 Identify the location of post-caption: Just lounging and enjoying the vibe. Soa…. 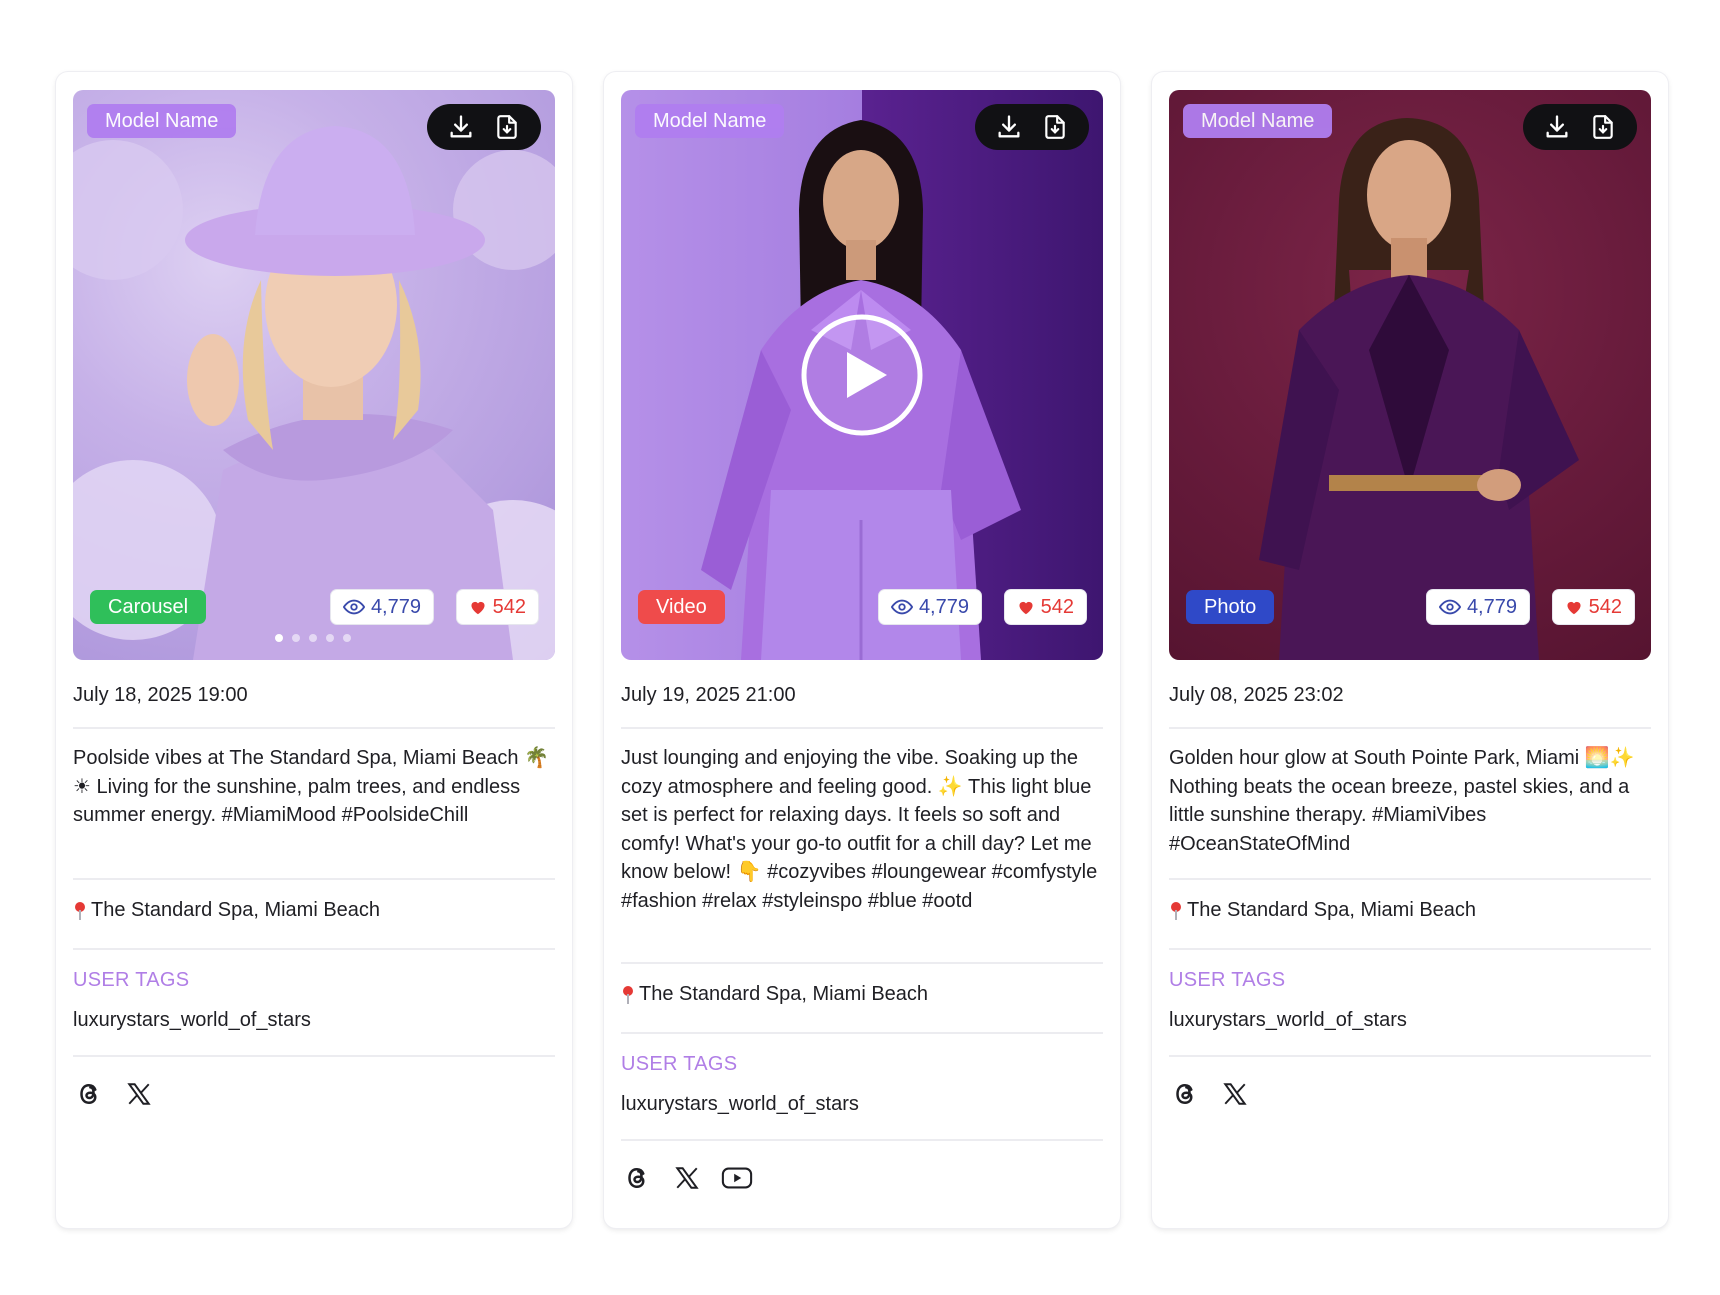
(859, 829).